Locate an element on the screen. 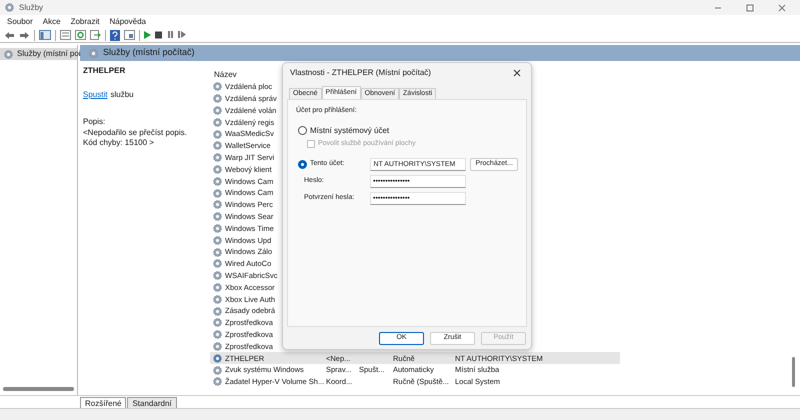 The image size is (800, 420). description-text: <Nepodařilo se přečíst popis. Kód chyby: 15100 > is located at coordinates (135, 138).